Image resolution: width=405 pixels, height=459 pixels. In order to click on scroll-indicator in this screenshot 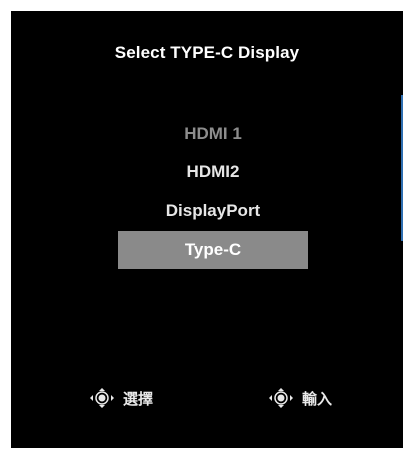, I will do `click(402, 168)`.